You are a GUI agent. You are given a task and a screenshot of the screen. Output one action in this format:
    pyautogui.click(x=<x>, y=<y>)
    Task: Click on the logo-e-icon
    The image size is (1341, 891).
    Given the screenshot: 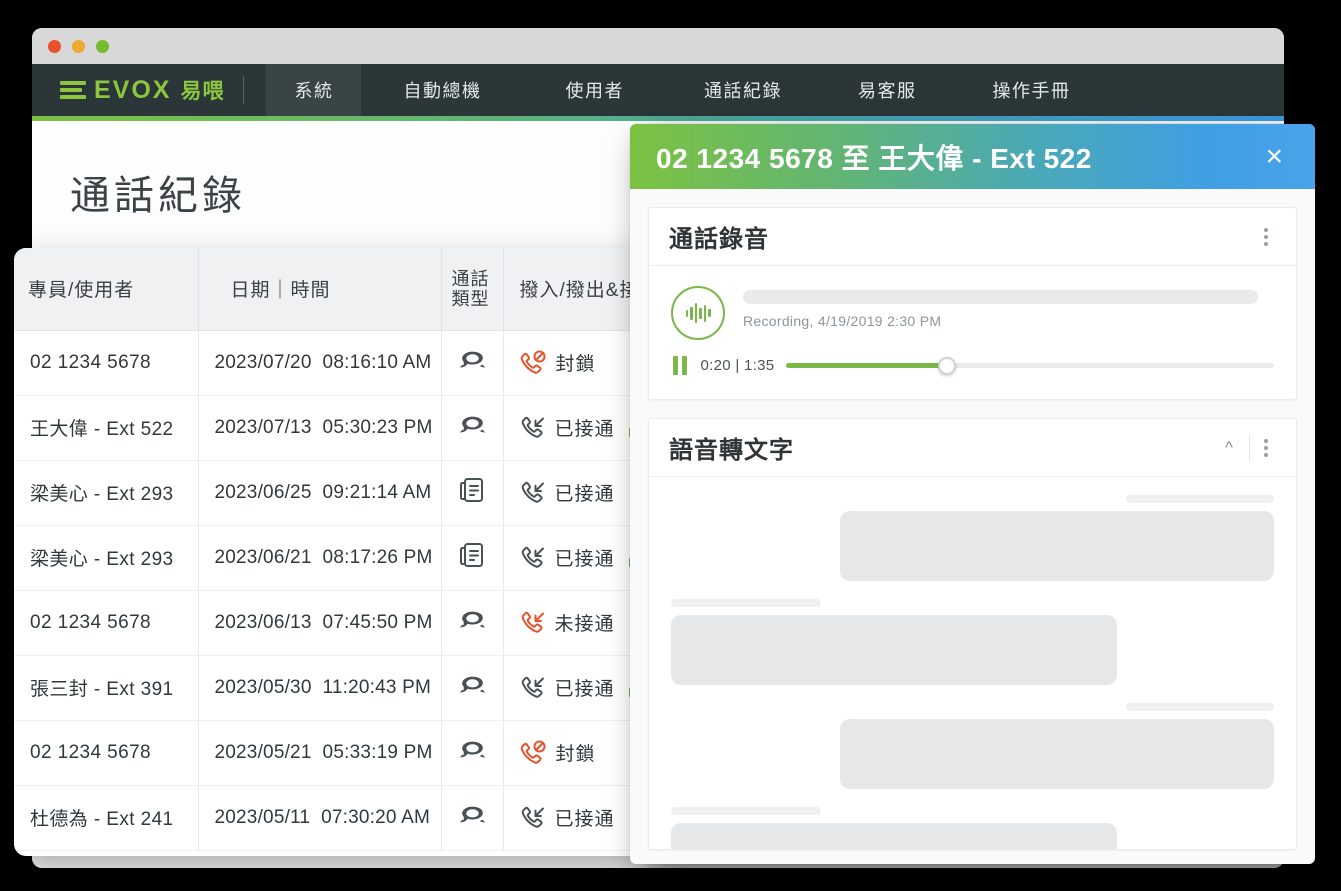 What is the action you would take?
    pyautogui.click(x=73, y=90)
    